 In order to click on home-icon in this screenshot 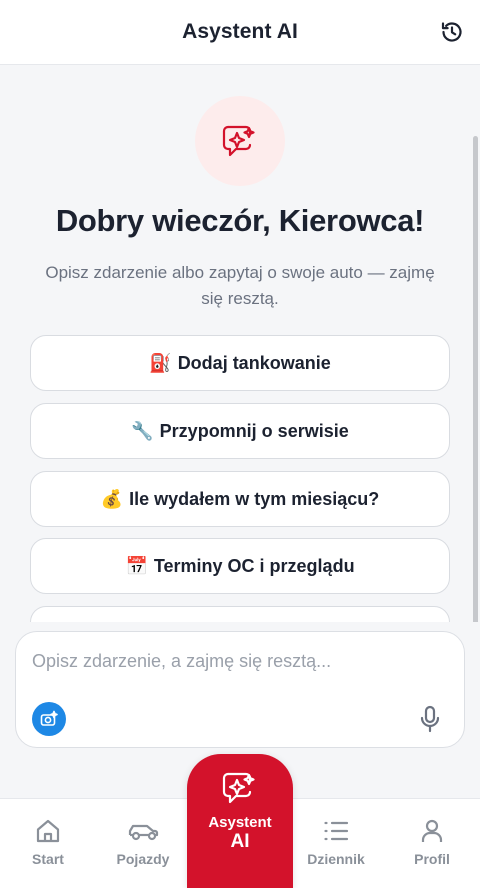, I will do `click(48, 831)`.